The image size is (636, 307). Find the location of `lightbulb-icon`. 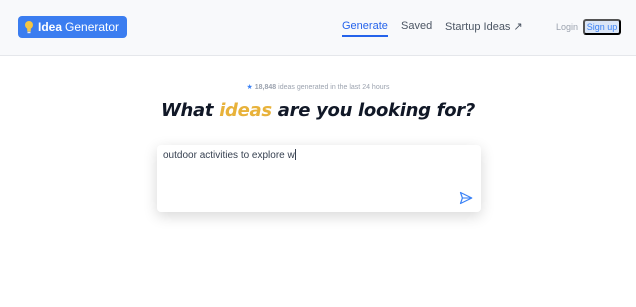

lightbulb-icon is located at coordinates (29, 27).